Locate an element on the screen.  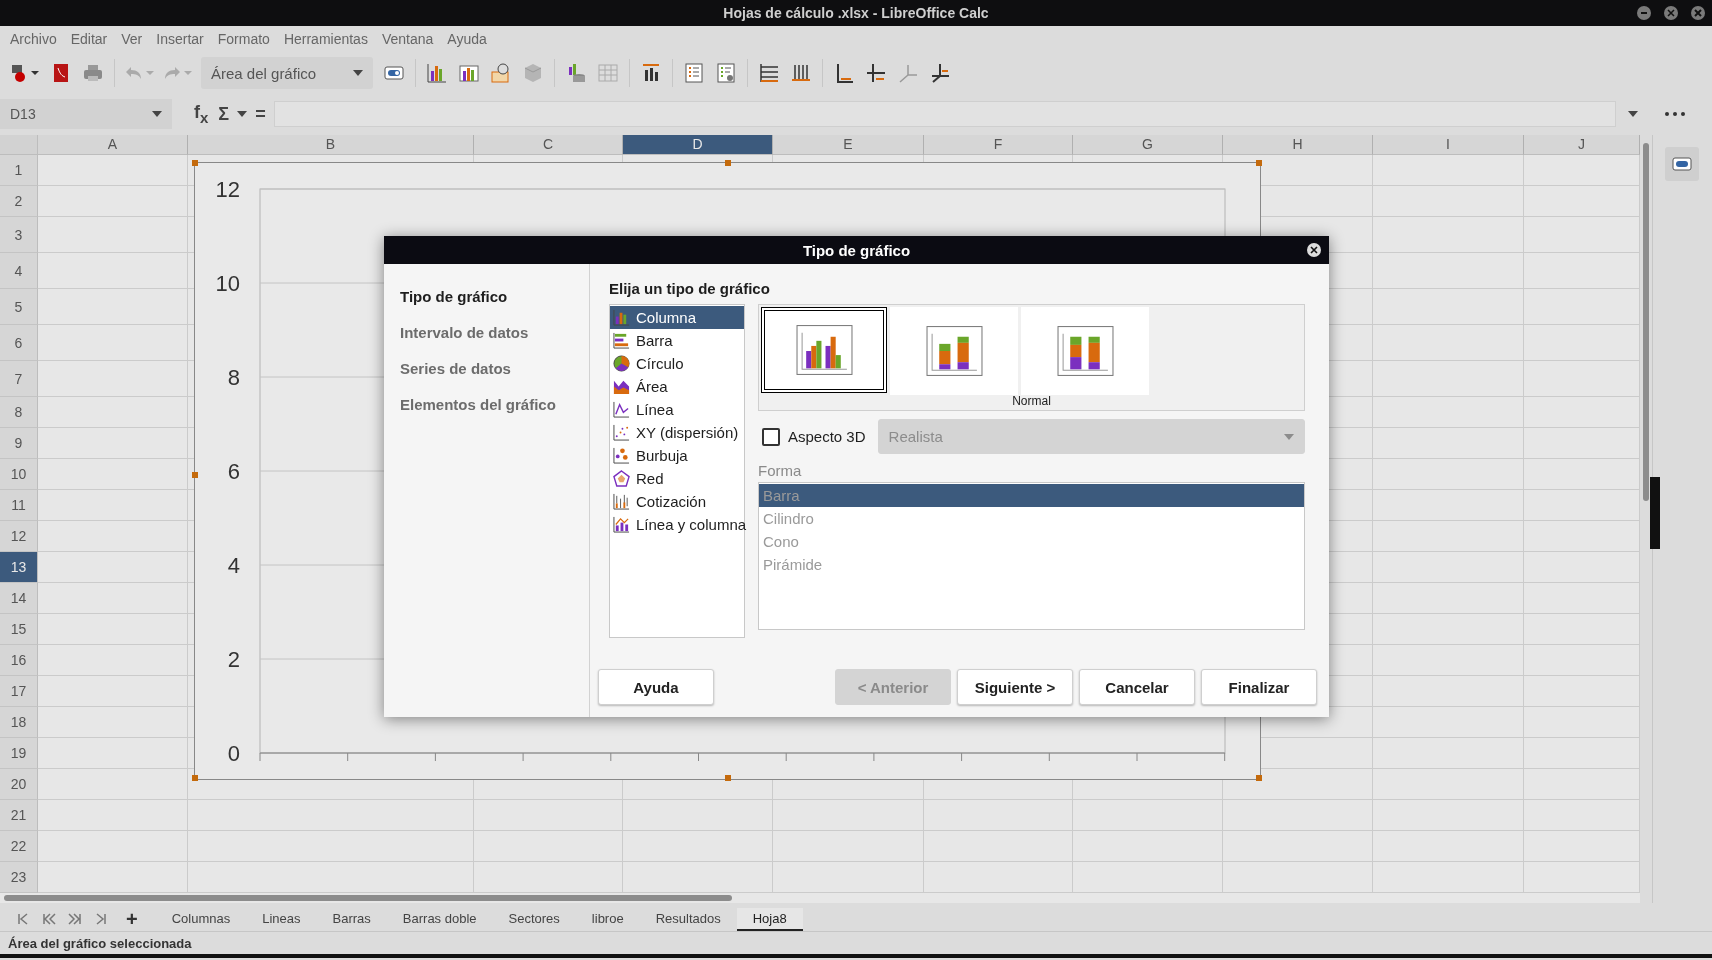
row-header: 14 is located at coordinates (19, 598).